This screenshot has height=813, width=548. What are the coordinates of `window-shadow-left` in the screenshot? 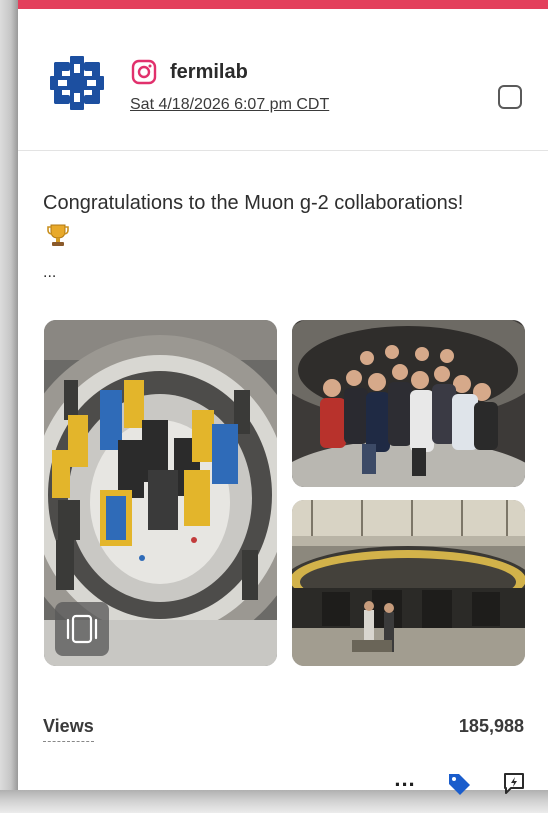 It's located at (9, 406).